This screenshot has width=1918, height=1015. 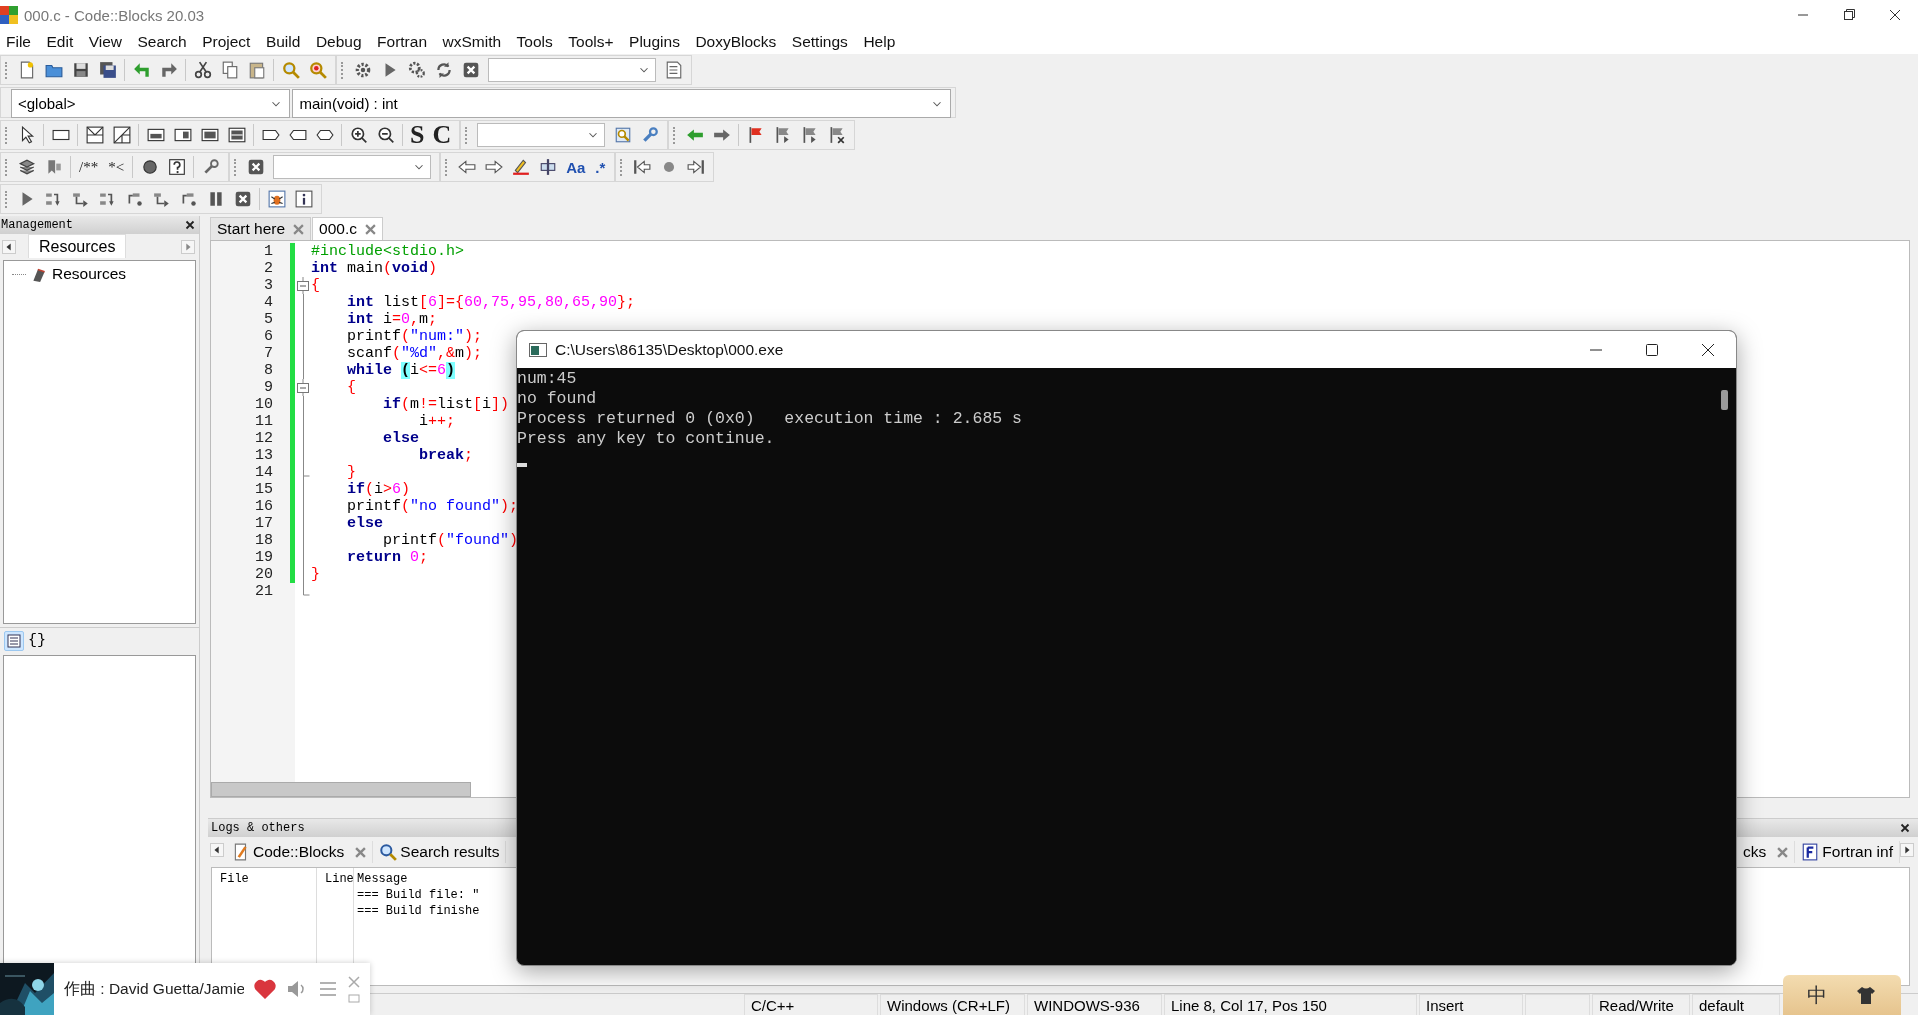 What do you see at coordinates (473, 42) in the screenshot?
I see `menu-item: wxSmith` at bounding box center [473, 42].